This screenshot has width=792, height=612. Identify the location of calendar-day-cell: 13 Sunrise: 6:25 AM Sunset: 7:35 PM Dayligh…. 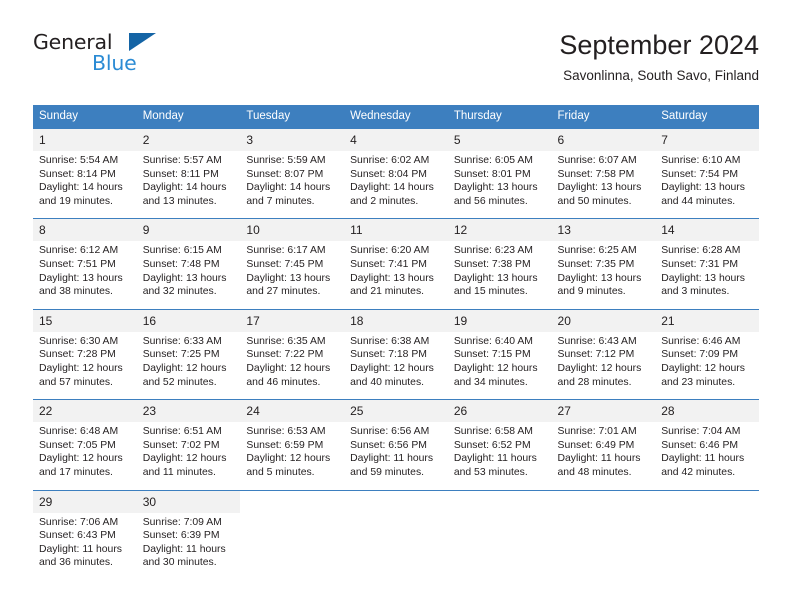
(603, 264).